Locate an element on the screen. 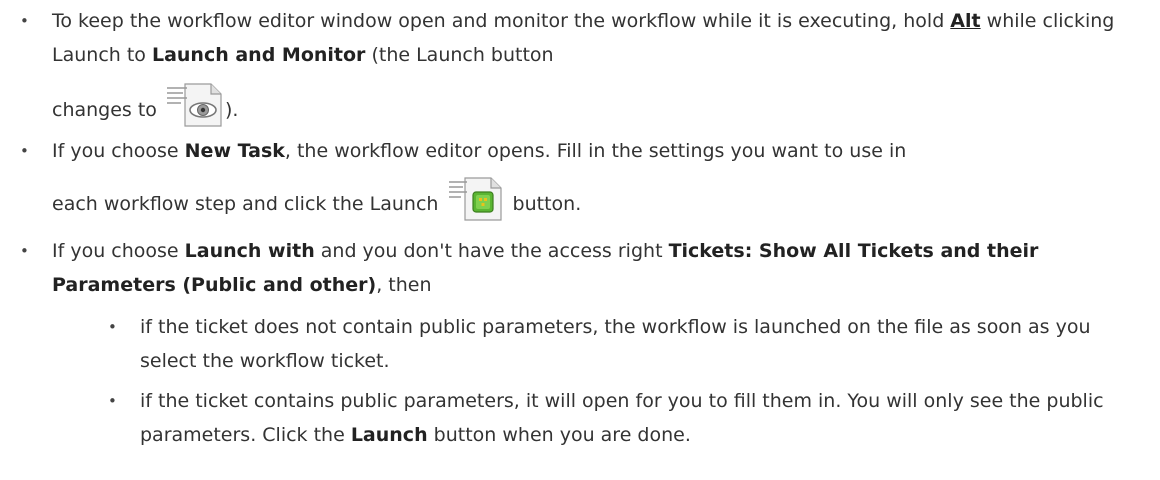 This screenshot has height=480, width=1160. launch-monitor-eye-icon is located at coordinates (194, 105).